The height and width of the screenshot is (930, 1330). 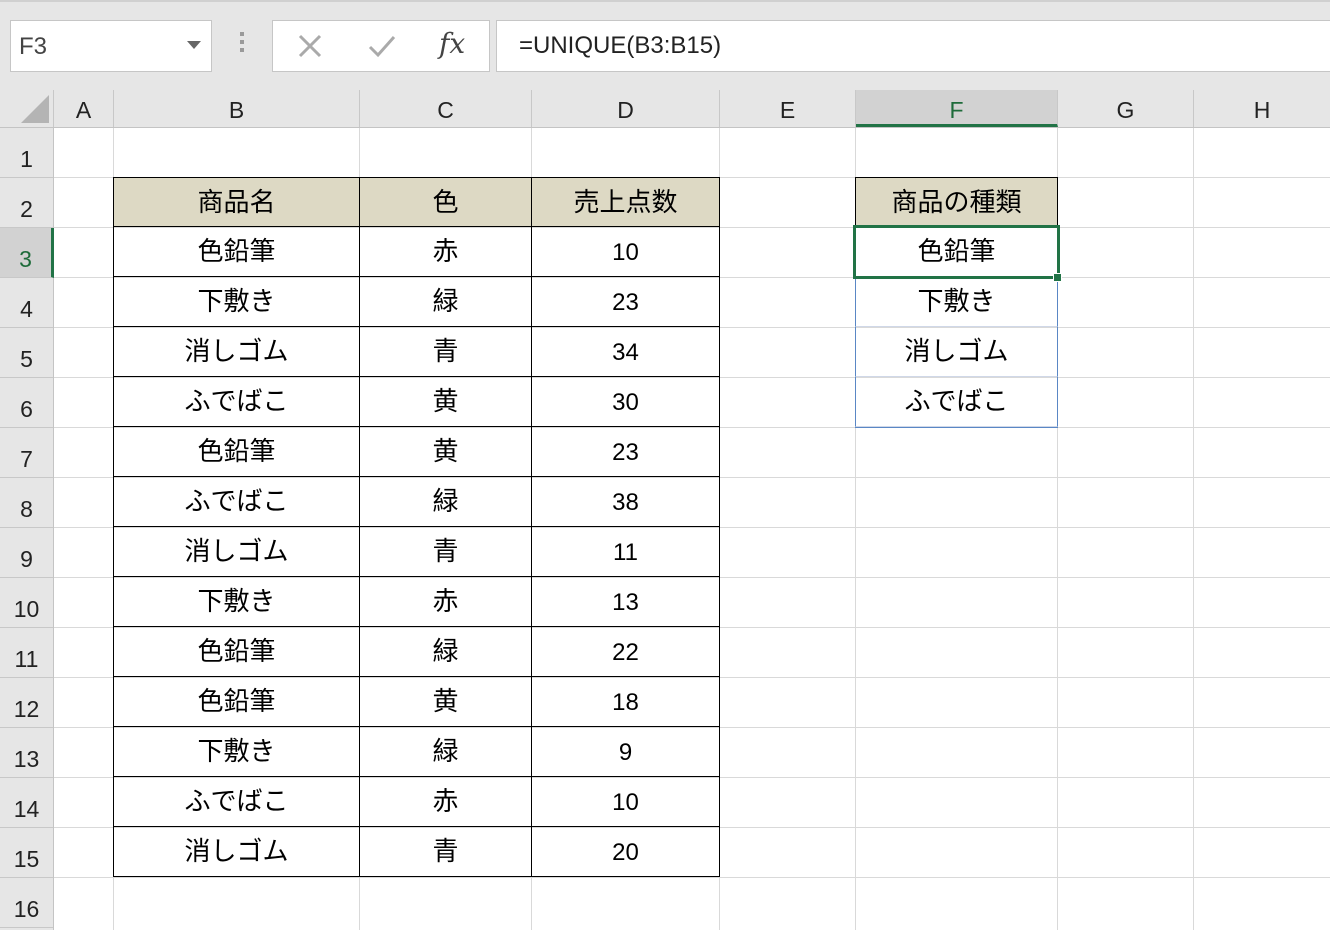 What do you see at coordinates (194, 45) in the screenshot?
I see `chevron-down-icon` at bounding box center [194, 45].